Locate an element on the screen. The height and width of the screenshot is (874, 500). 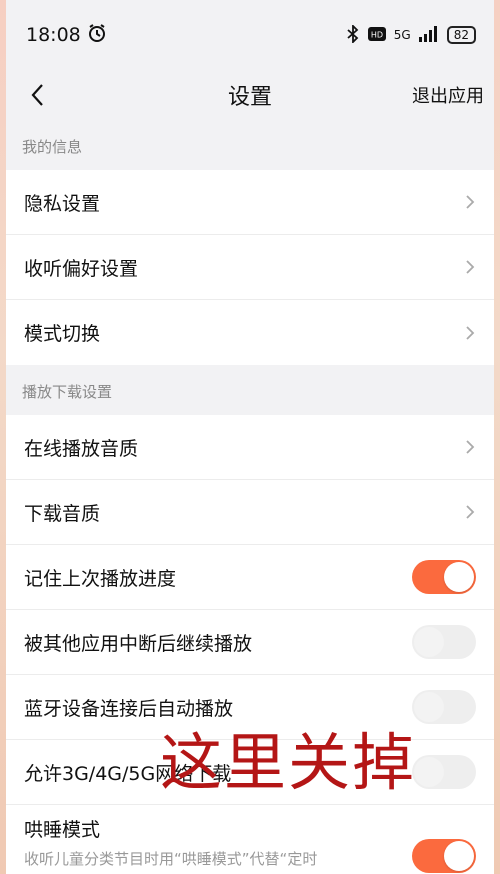
bluetooth-icon is located at coordinates (353, 34).